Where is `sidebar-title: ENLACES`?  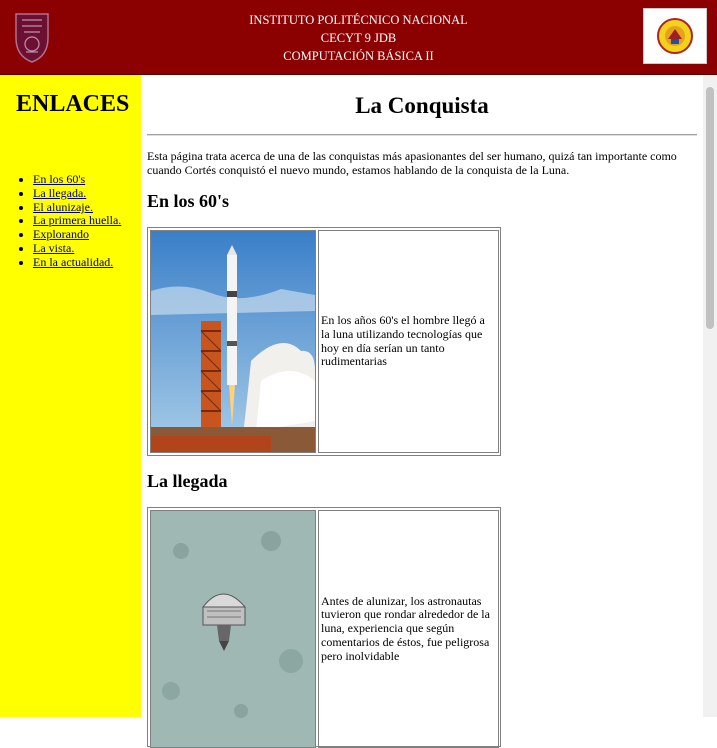
sidebar-title: ENLACES is located at coordinates (73, 104).